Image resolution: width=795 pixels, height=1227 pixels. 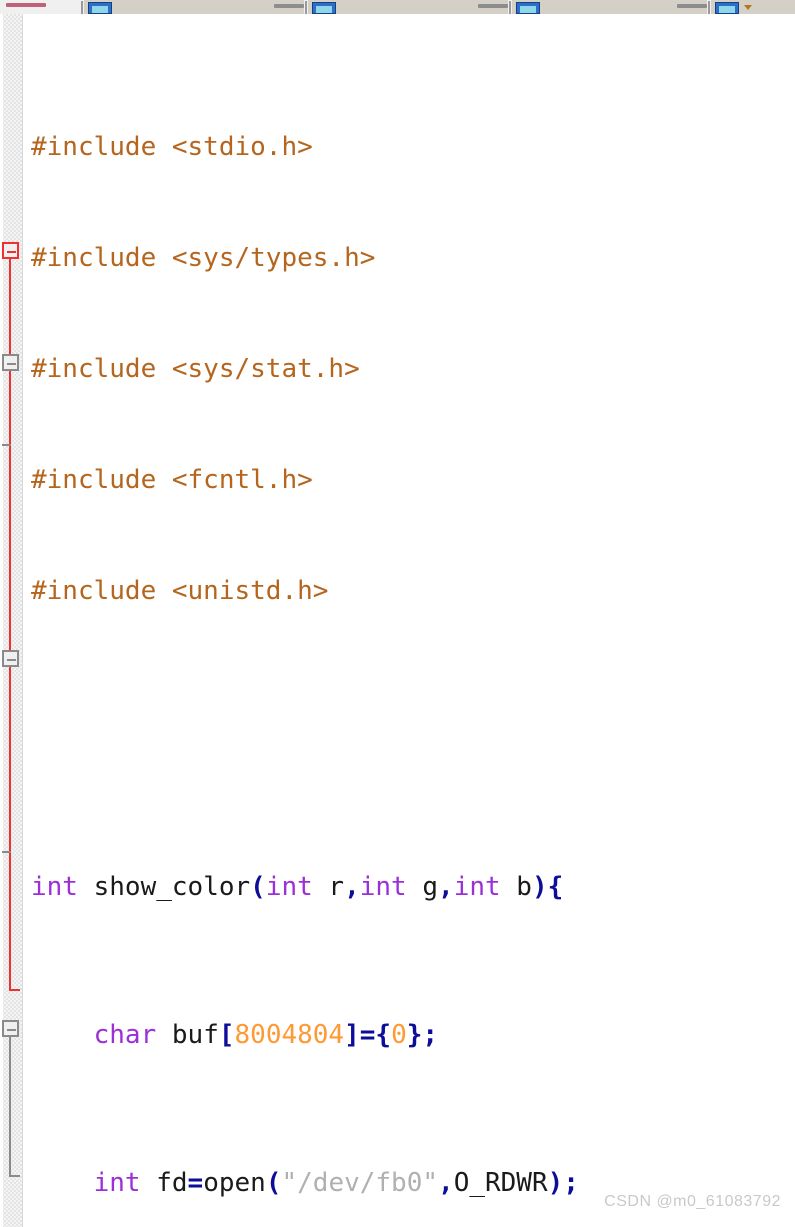 I want to click on fold-marker-for-block, so click(x=10, y=658).